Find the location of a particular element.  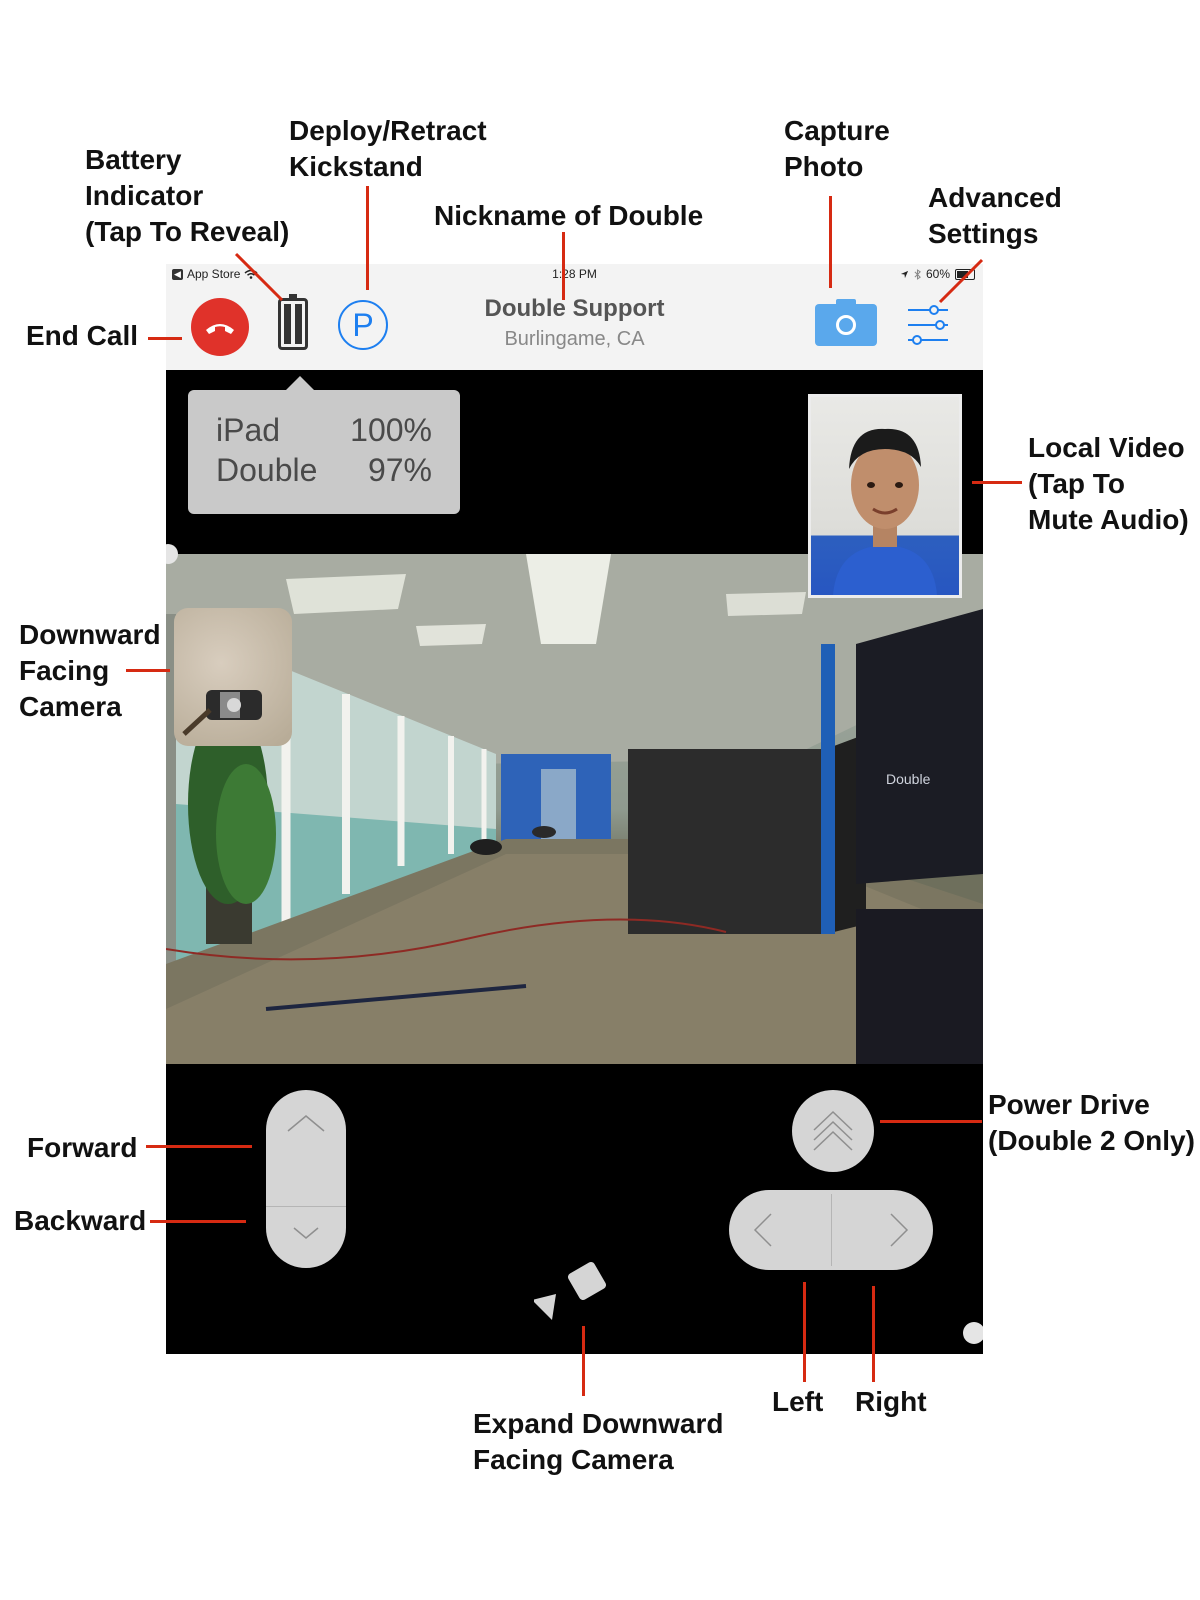

leader-line-right is located at coordinates (873, 1334).